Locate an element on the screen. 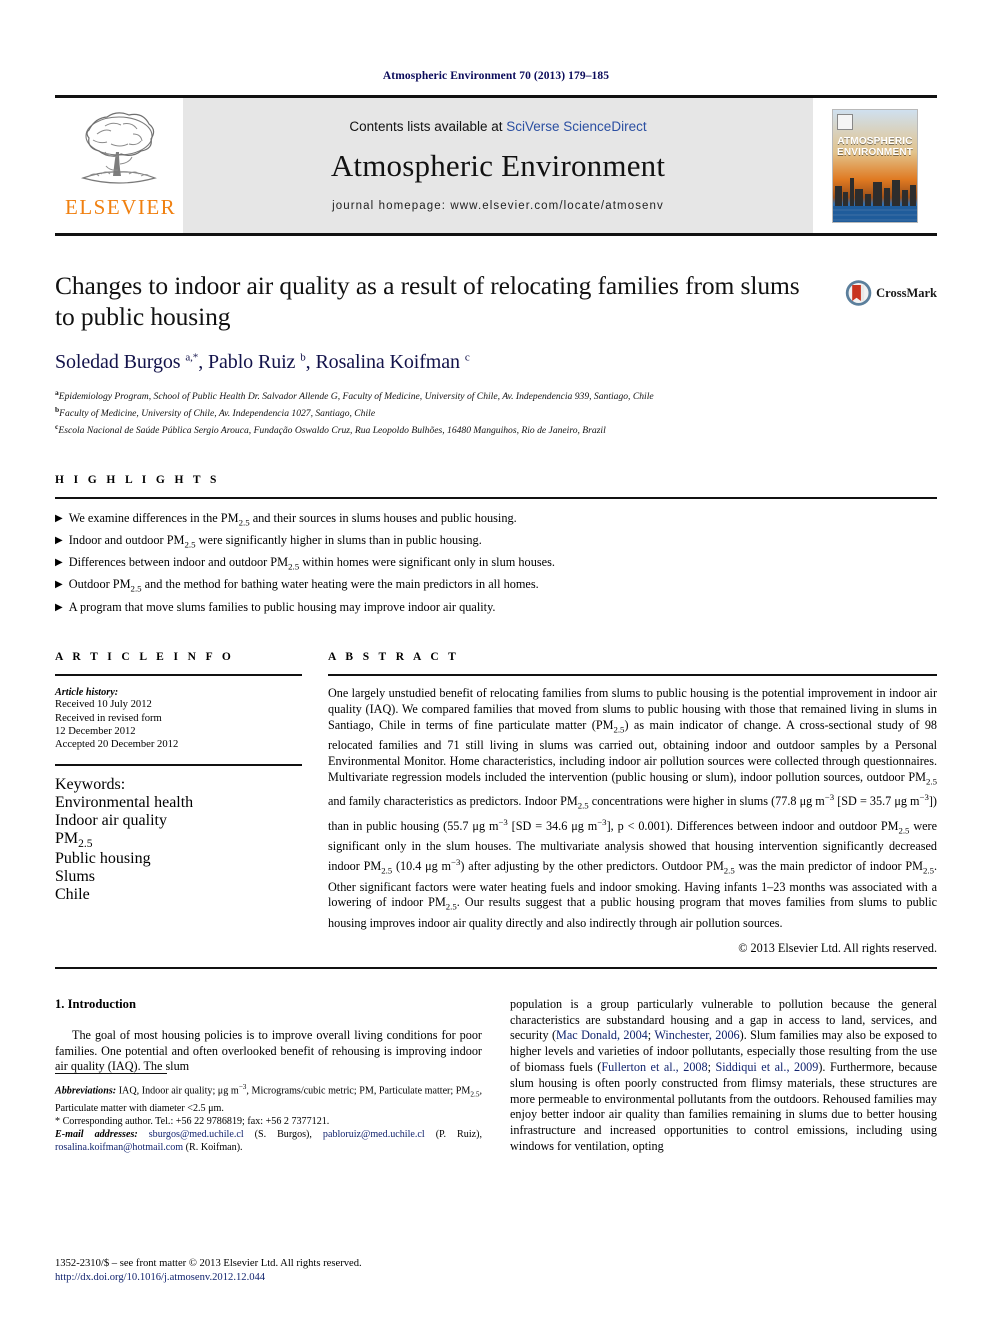  keyword-item: Public housing is located at coordinates (103, 858).